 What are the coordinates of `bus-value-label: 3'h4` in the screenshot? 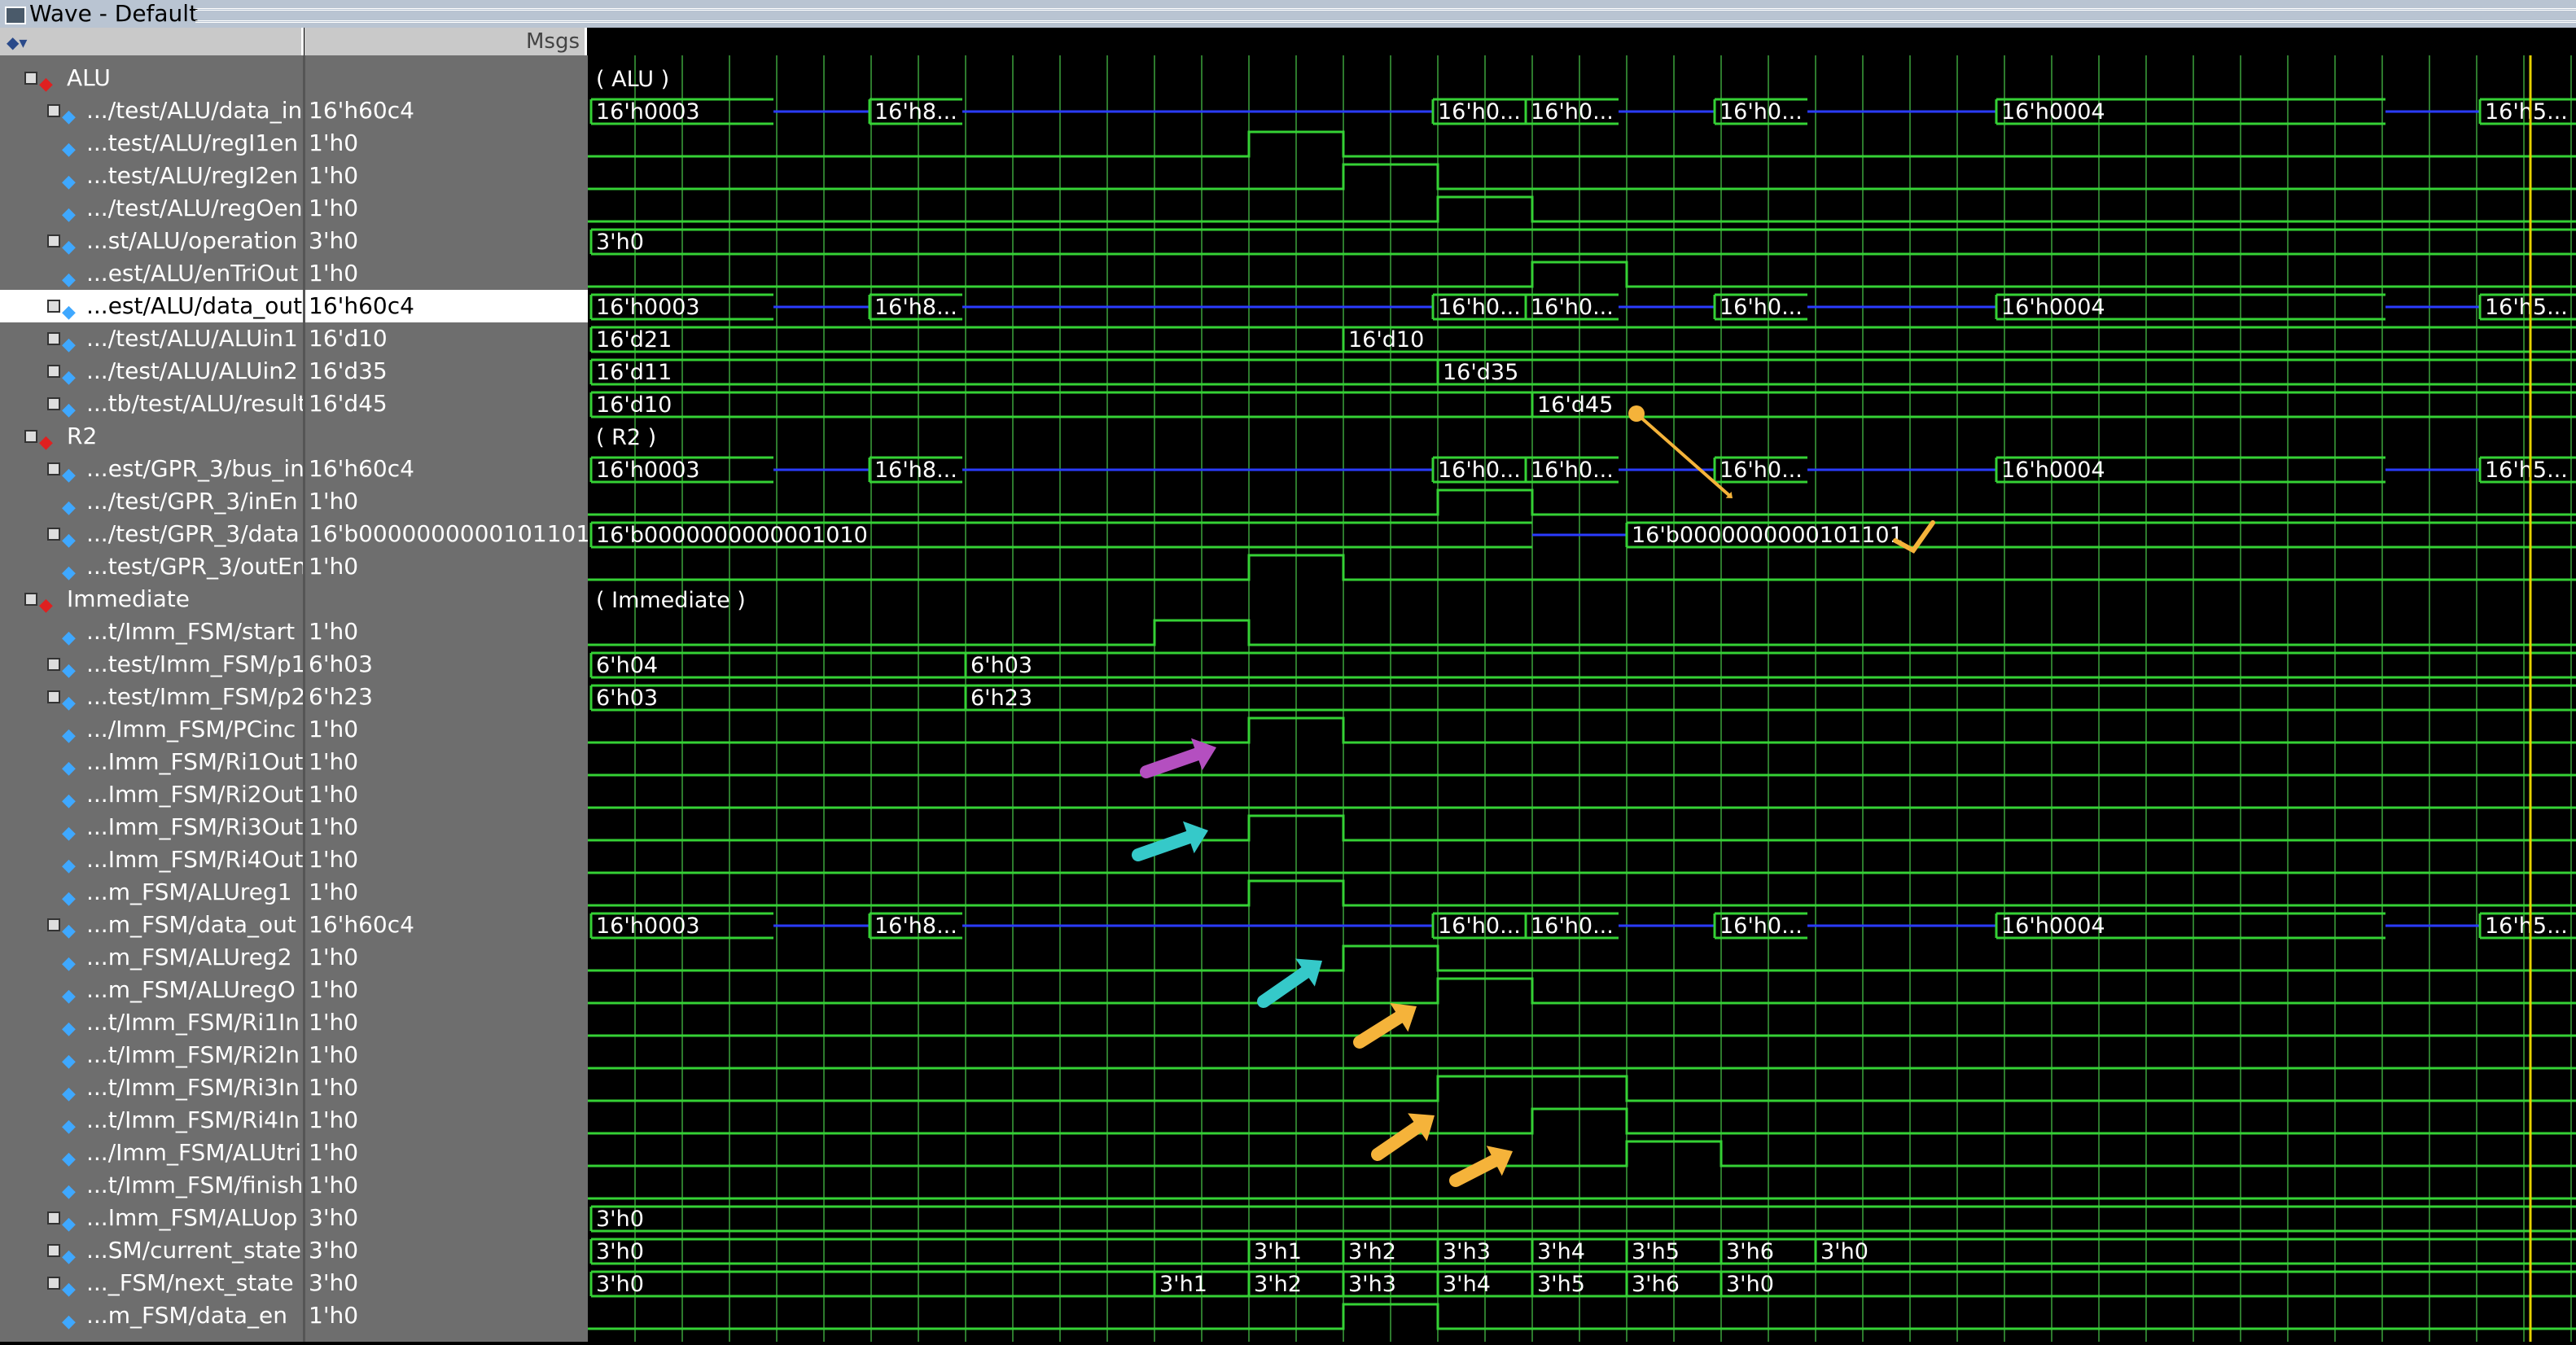 It's located at (1561, 1251).